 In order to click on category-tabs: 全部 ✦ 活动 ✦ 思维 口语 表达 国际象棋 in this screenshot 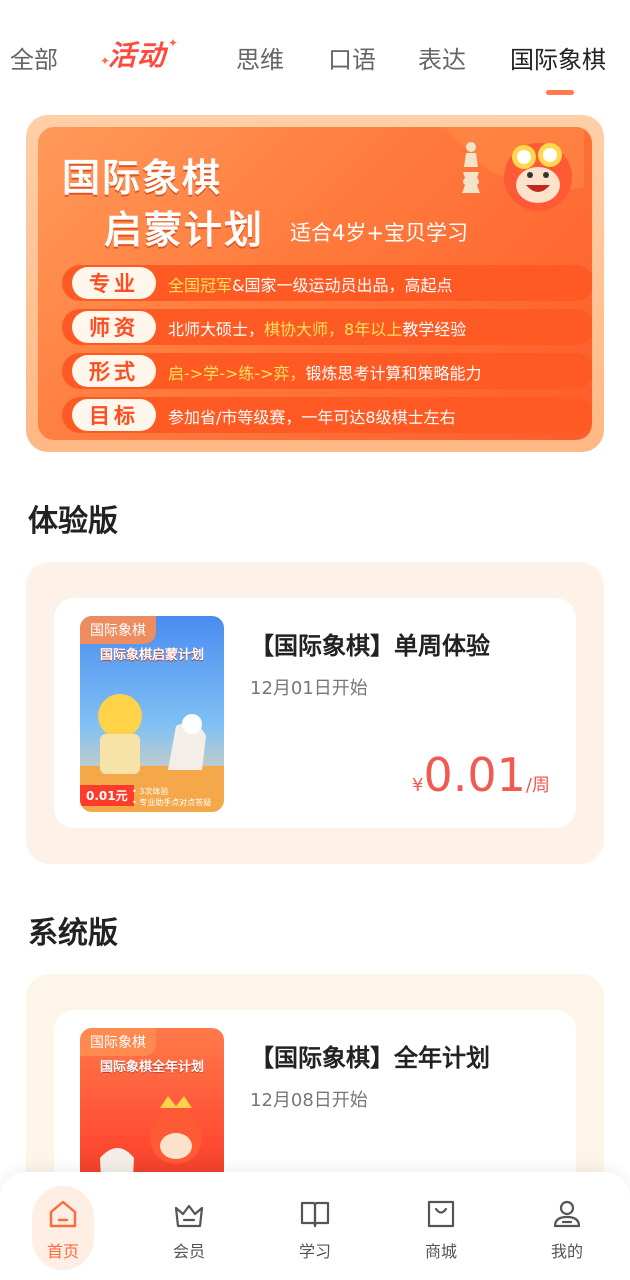, I will do `click(315, 65)`.